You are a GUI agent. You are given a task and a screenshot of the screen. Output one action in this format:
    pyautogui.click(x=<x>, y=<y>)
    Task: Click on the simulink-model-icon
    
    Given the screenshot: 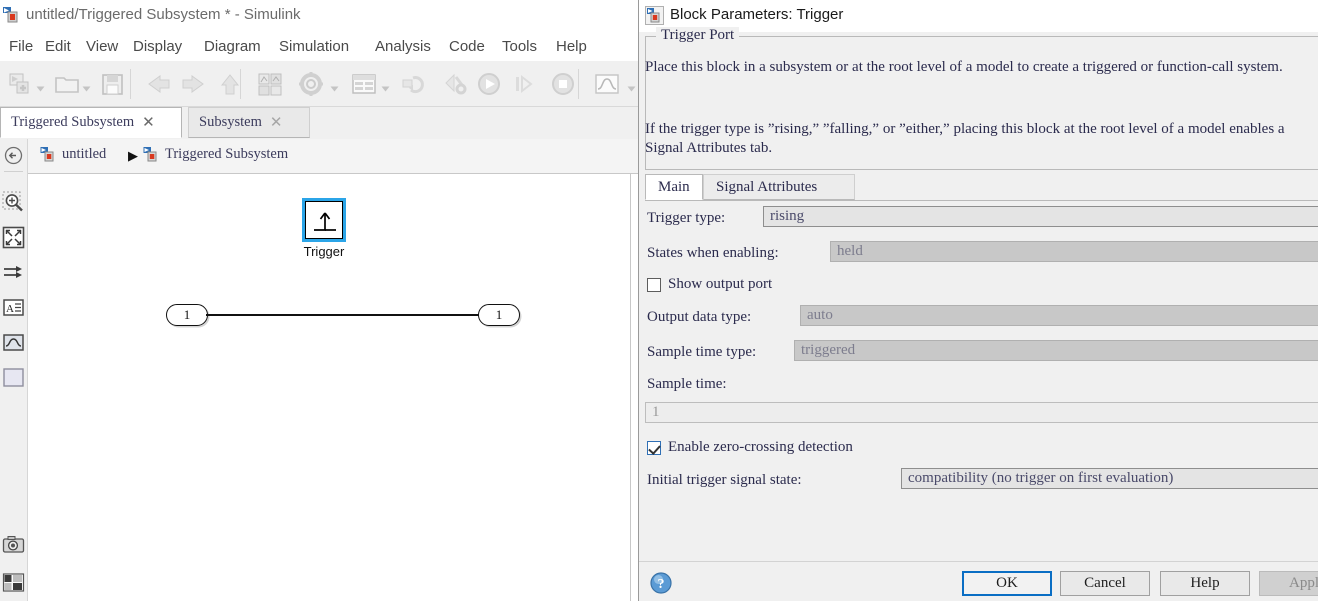 What is the action you would take?
    pyautogui.click(x=12, y=15)
    